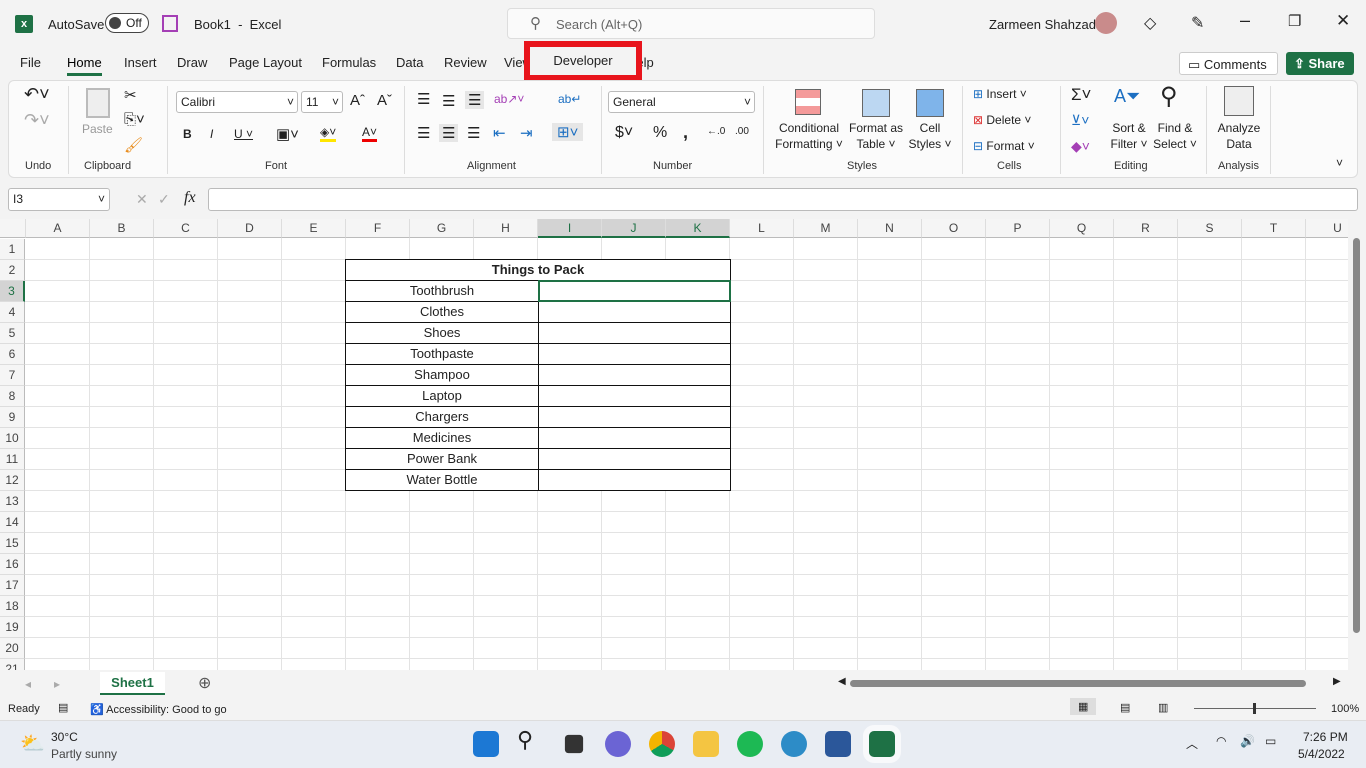  I want to click on row-header-14: 14, so click(12, 522).